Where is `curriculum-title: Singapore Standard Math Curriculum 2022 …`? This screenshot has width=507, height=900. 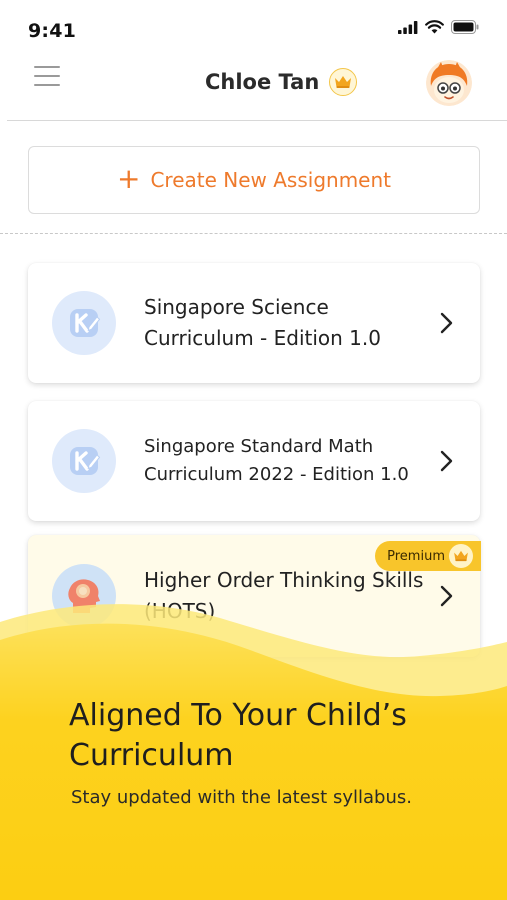 curriculum-title: Singapore Standard Math Curriculum 2022 … is located at coordinates (276, 460).